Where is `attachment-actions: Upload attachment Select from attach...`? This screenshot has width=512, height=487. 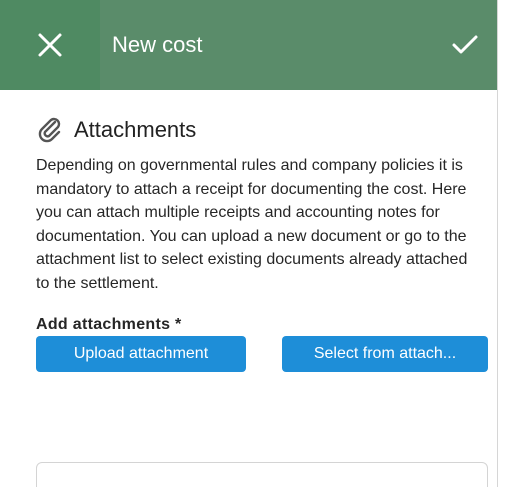 attachment-actions: Upload attachment Select from attach... is located at coordinates (262, 353).